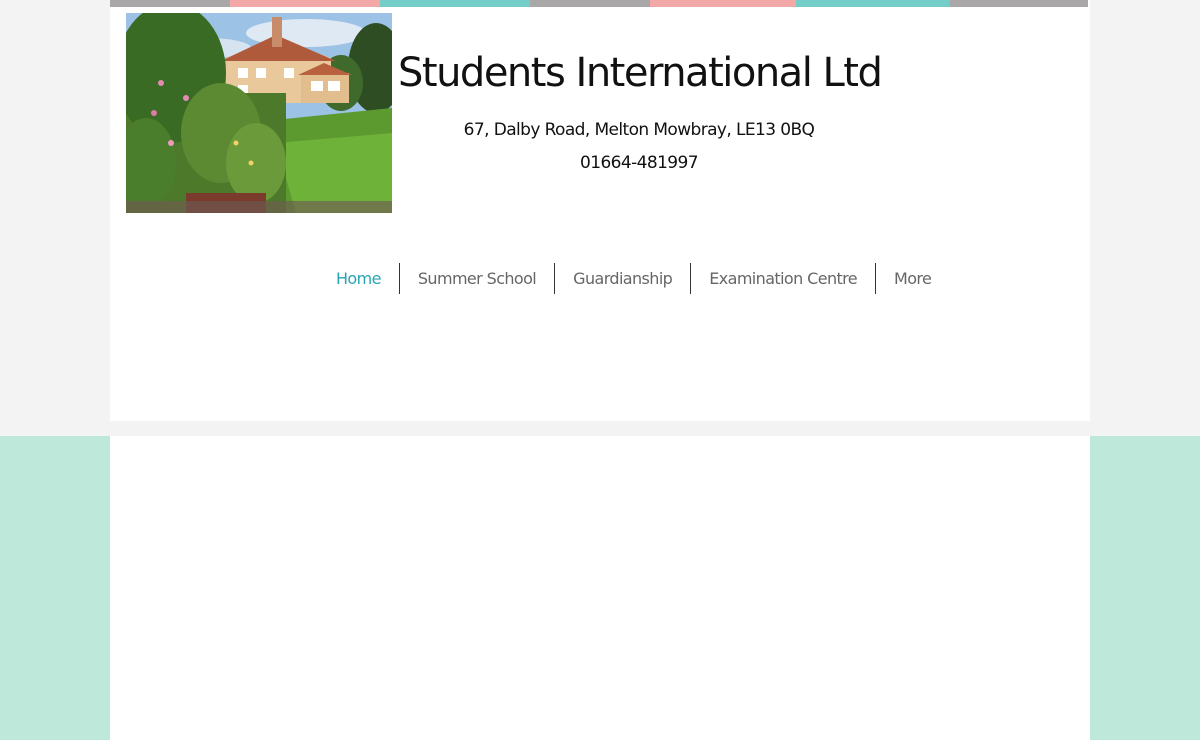 The width and height of the screenshot is (1200, 740). Describe the element at coordinates (639, 130) in the screenshot. I see `address-text: 67, Dalby Road, Melton Mowbray, LE13 0BQ` at that location.